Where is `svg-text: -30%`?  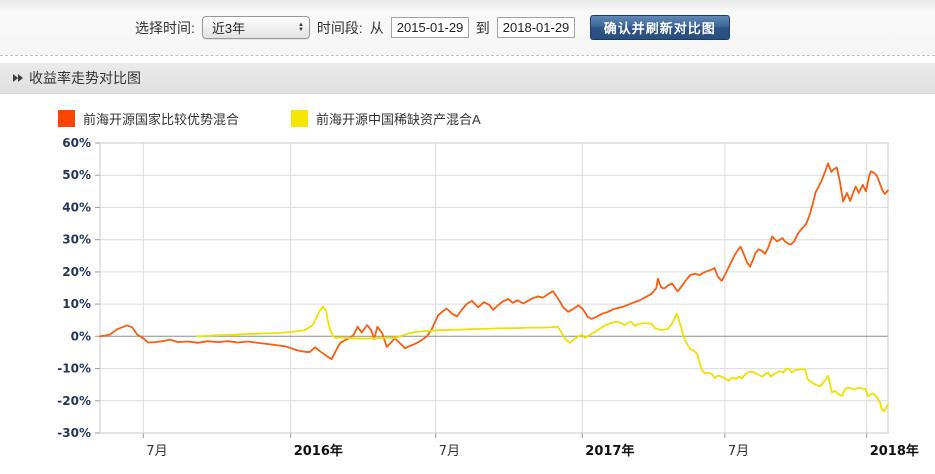
svg-text: -30% is located at coordinates (74, 433).